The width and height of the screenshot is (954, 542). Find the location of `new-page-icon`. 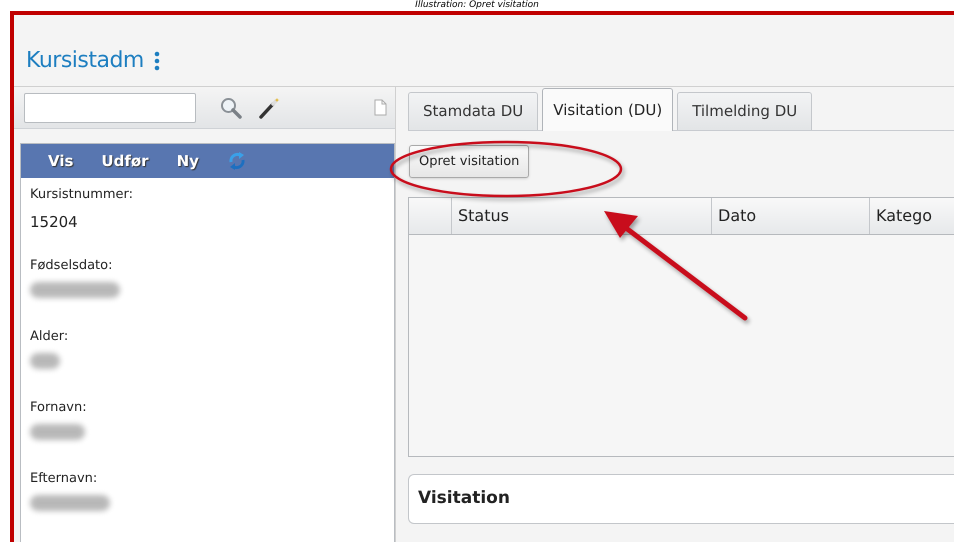

new-page-icon is located at coordinates (380, 107).